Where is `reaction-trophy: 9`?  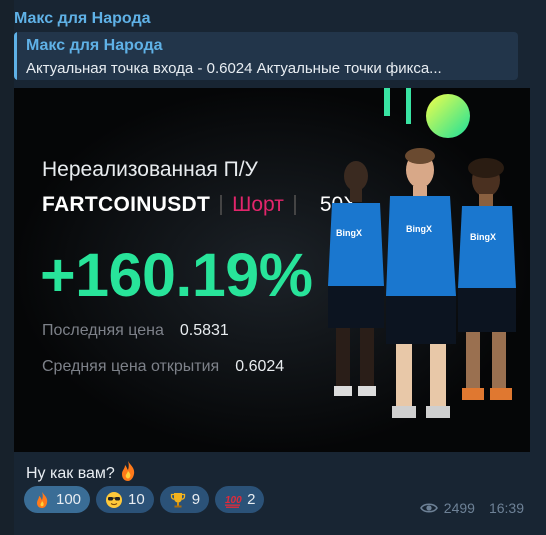 reaction-trophy: 9 is located at coordinates (184, 499).